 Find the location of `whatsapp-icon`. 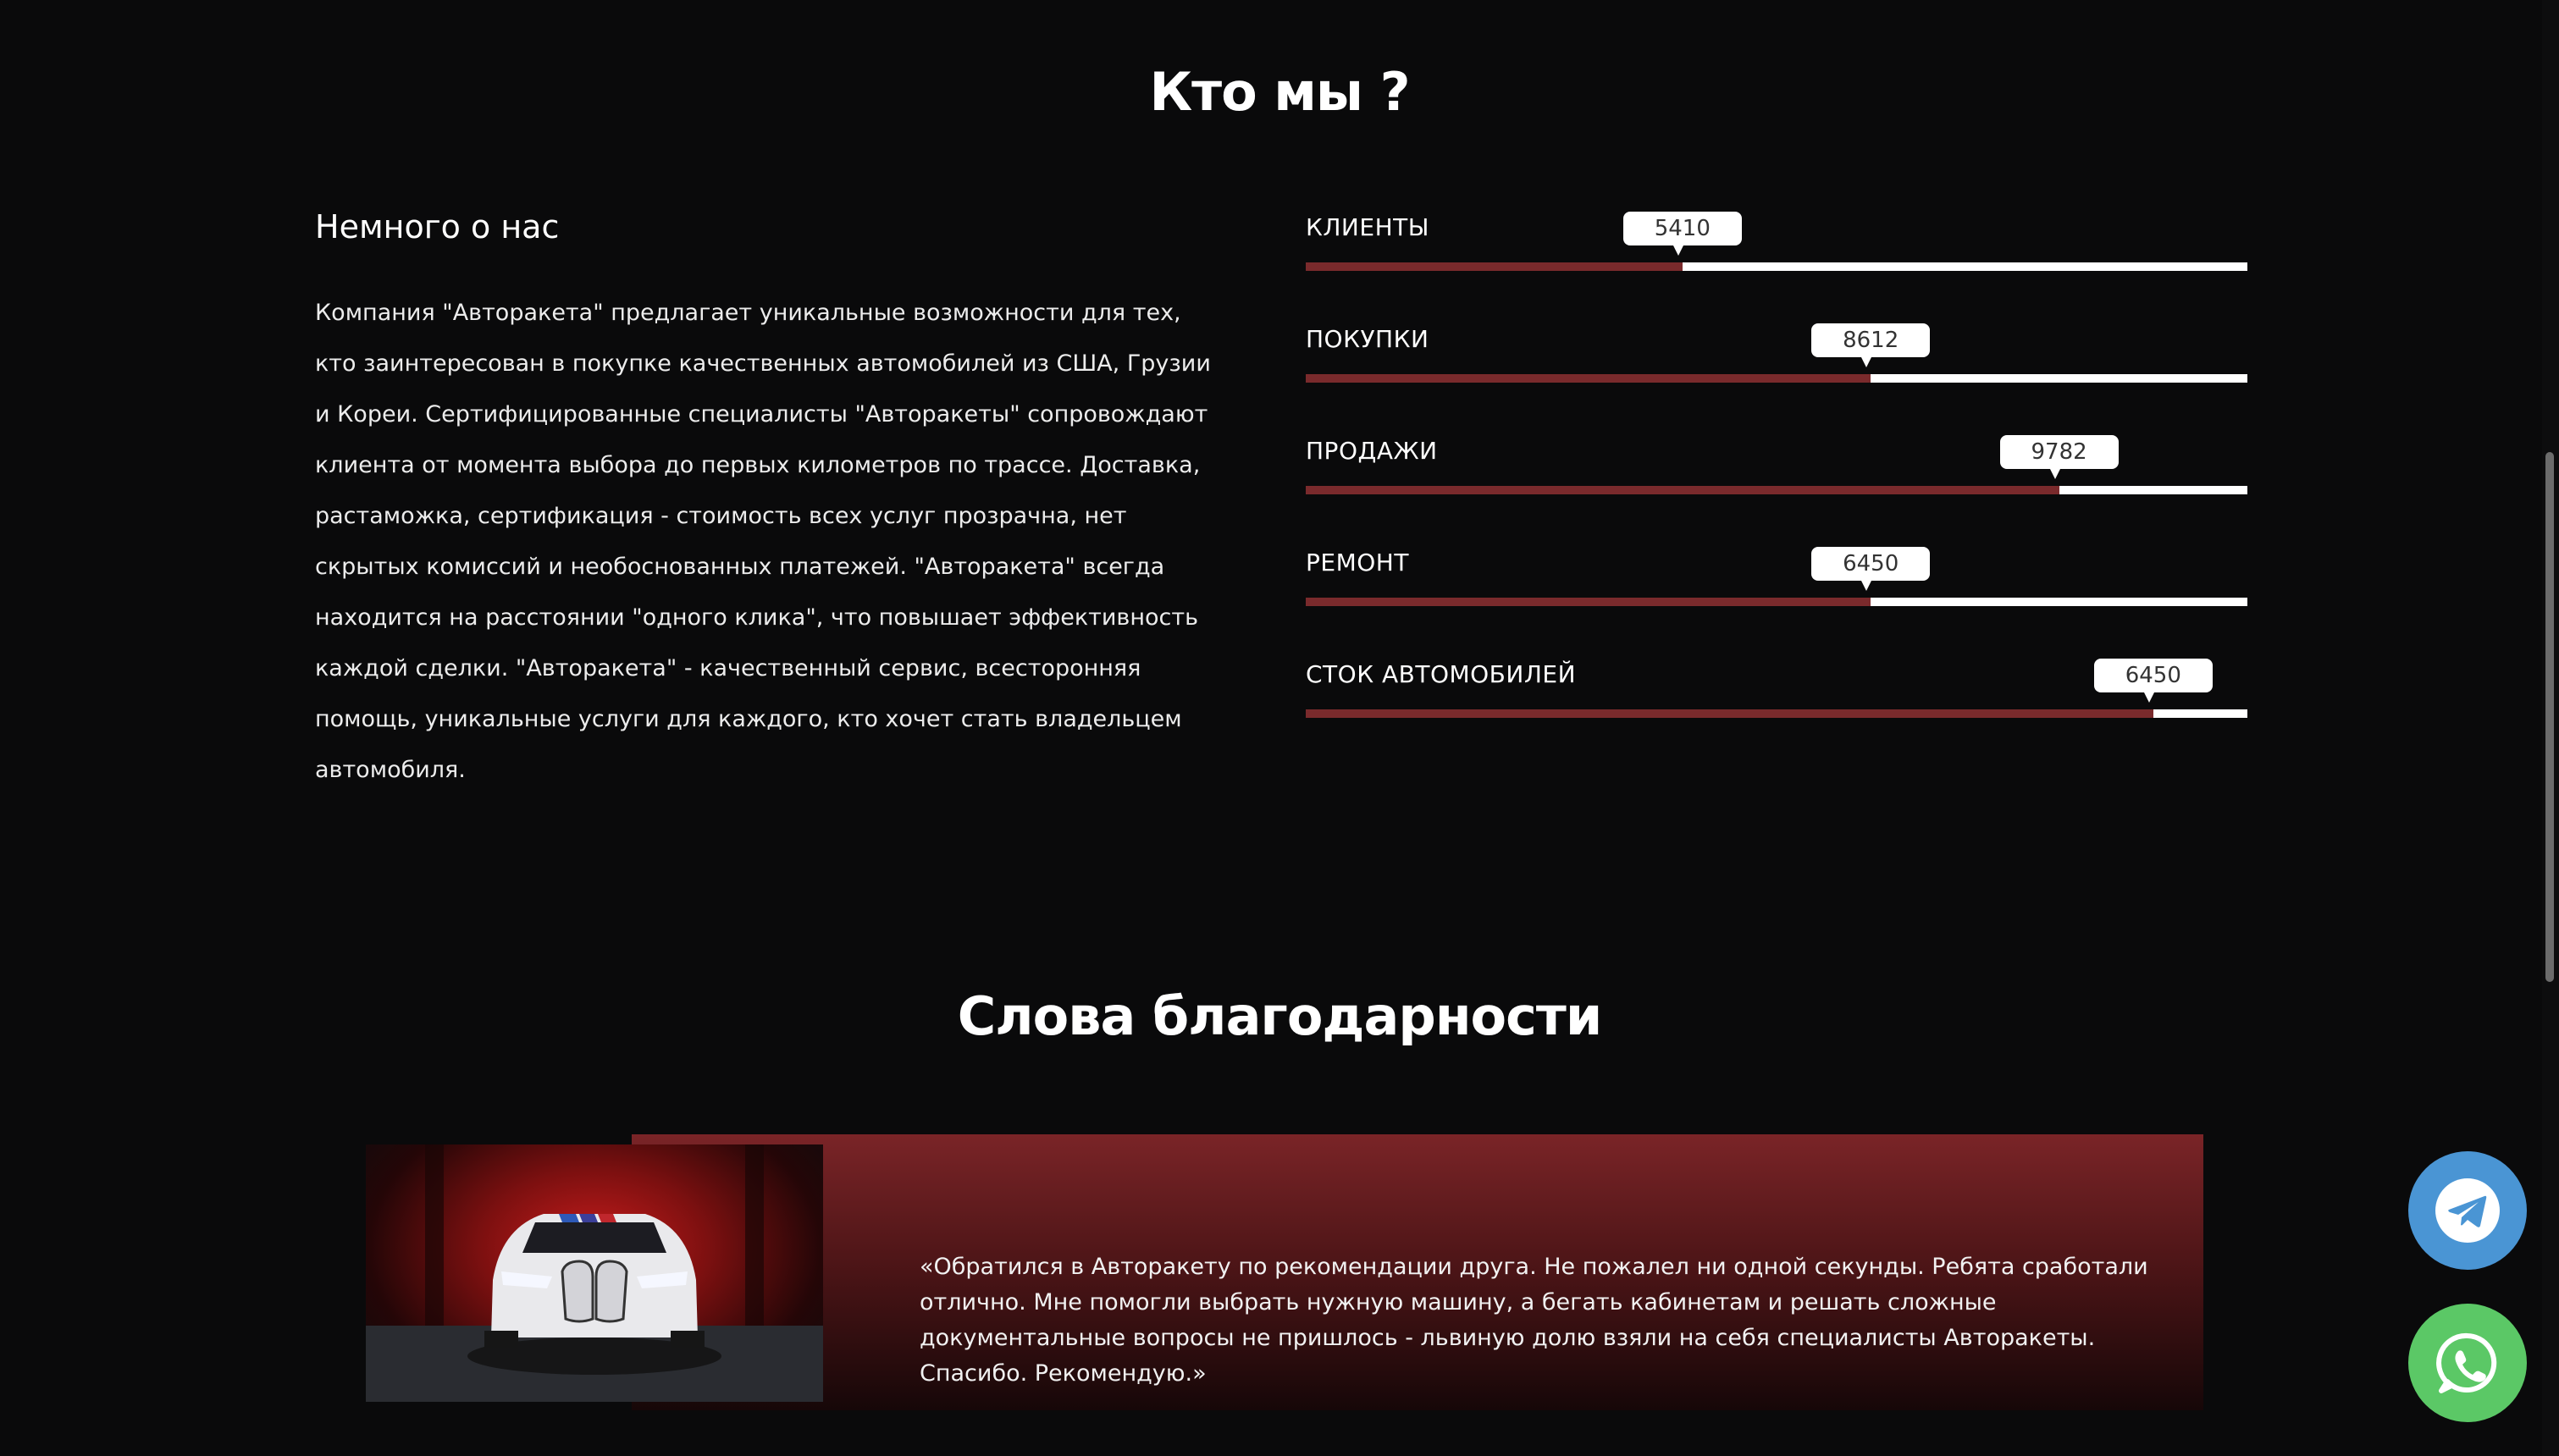

whatsapp-icon is located at coordinates (2467, 1362).